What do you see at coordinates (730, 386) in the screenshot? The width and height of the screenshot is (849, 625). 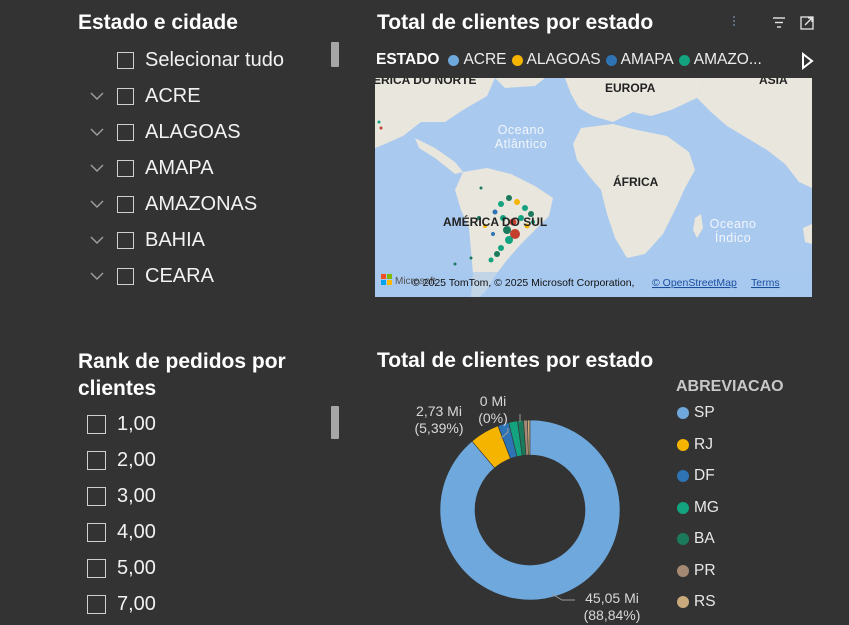 I see `donut-legend-title: ABREVIACAO` at bounding box center [730, 386].